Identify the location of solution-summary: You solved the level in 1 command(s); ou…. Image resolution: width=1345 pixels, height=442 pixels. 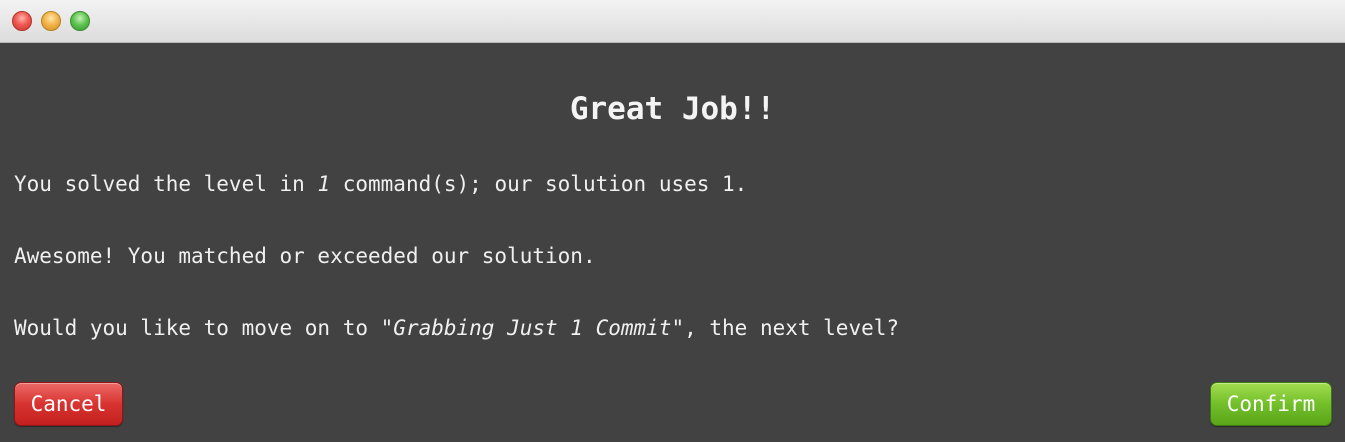
(380, 184).